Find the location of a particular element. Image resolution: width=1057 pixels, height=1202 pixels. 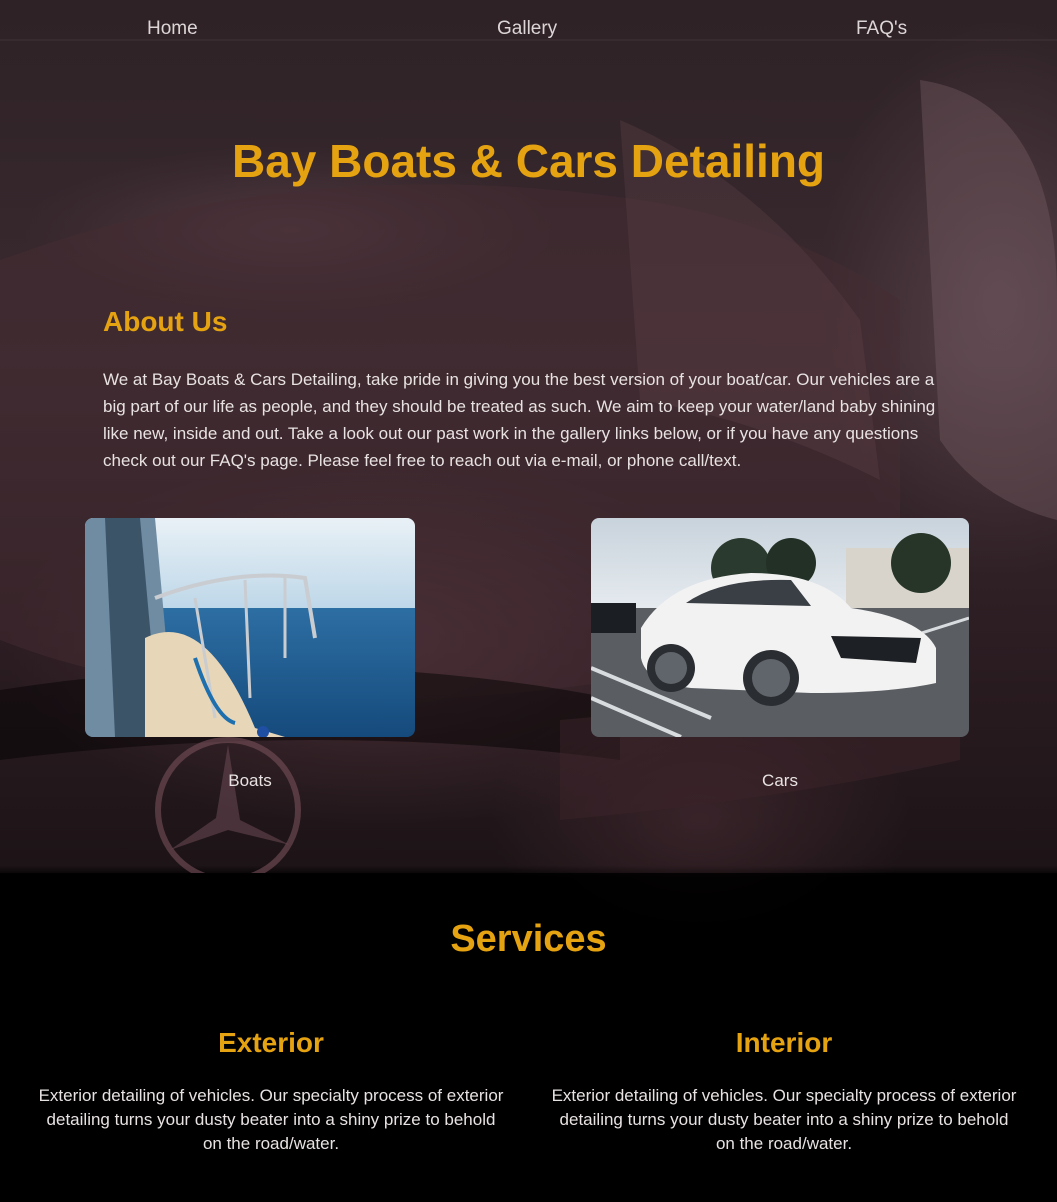

top-nav: Home Gallery FAQ's is located at coordinates (528, 33).